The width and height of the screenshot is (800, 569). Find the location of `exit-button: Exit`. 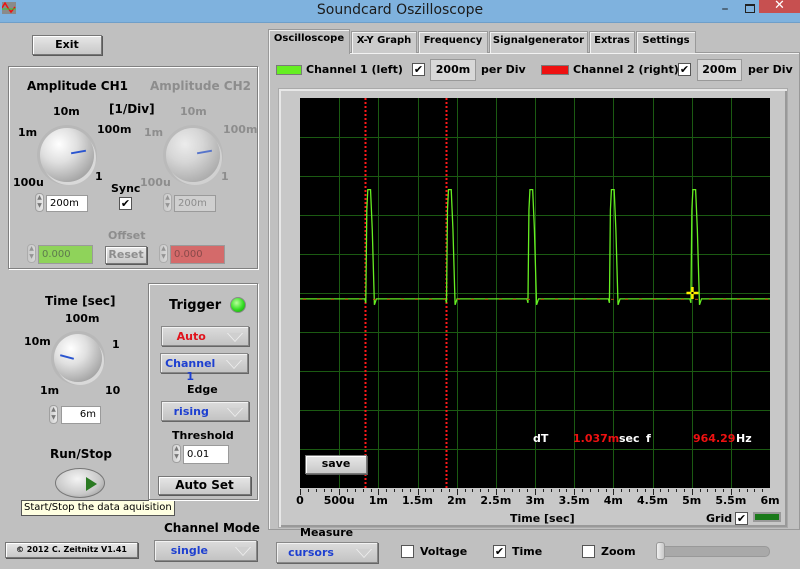

exit-button: Exit is located at coordinates (67, 45).